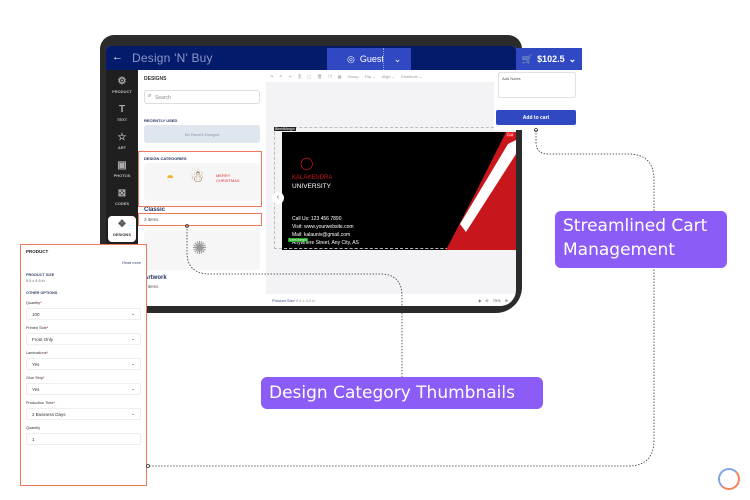 Image resolution: width=750 pixels, height=500 pixels. What do you see at coordinates (323, 227) in the screenshot?
I see `website-text: Visit: www.yourwebsite.com` at bounding box center [323, 227].